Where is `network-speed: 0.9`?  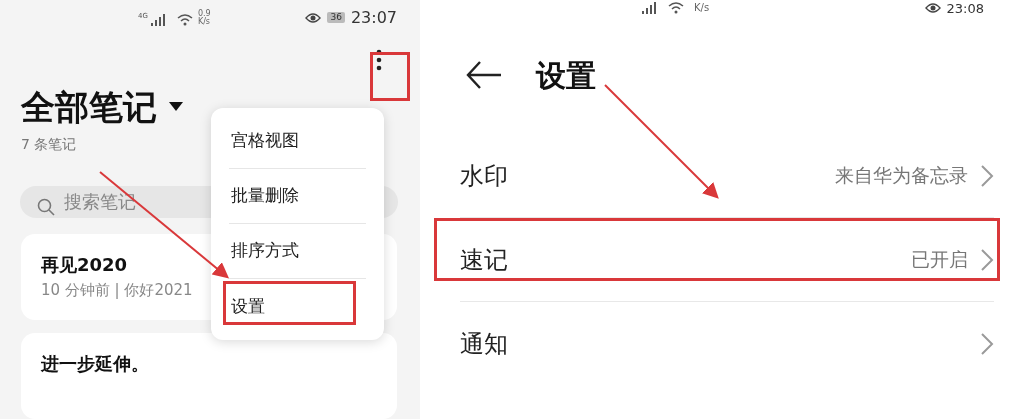 network-speed: 0.9 is located at coordinates (204, 13).